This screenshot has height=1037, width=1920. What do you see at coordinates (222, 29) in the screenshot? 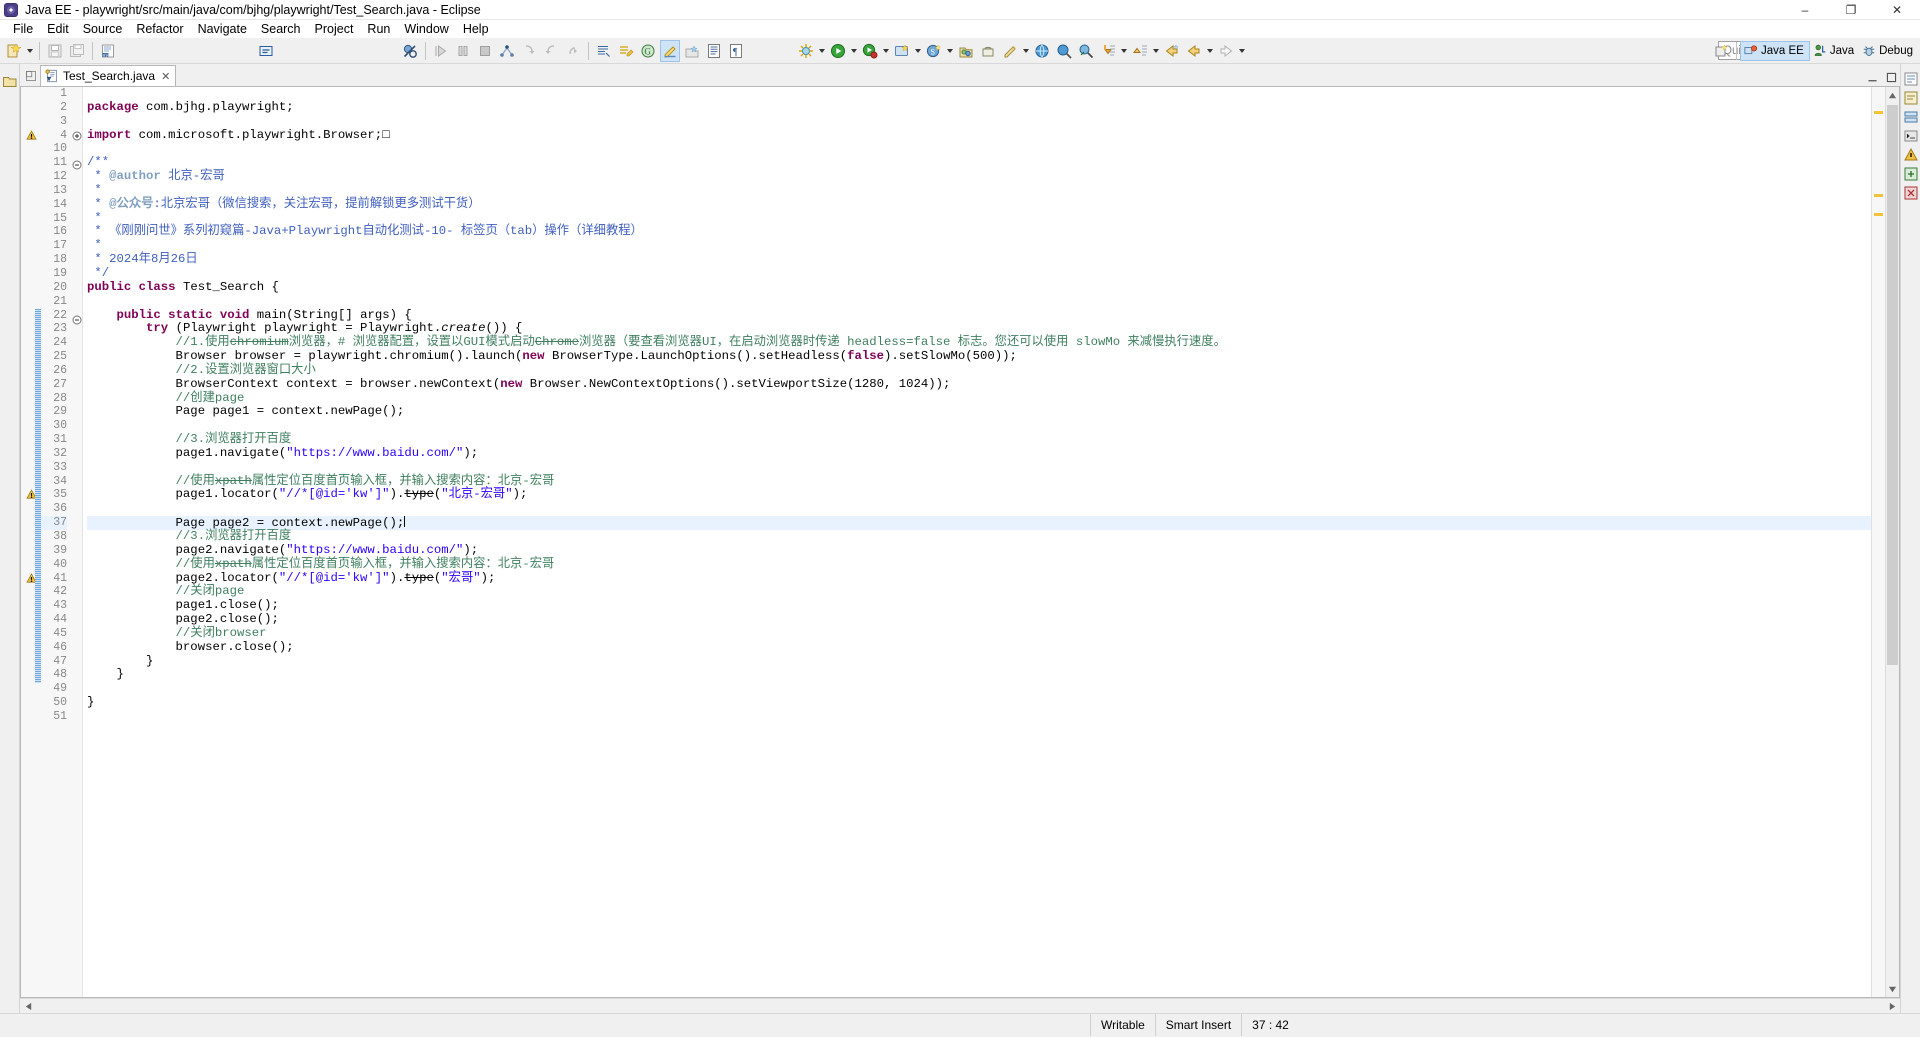
I see `menu-navigate: Navigate` at bounding box center [222, 29].